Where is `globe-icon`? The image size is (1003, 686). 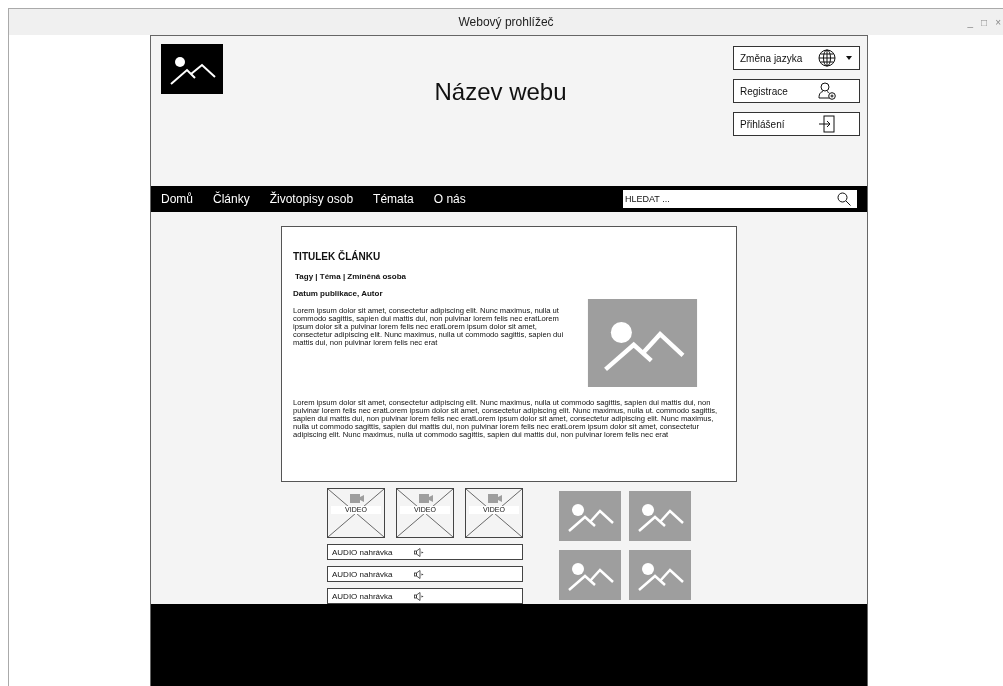
globe-icon is located at coordinates (827, 58).